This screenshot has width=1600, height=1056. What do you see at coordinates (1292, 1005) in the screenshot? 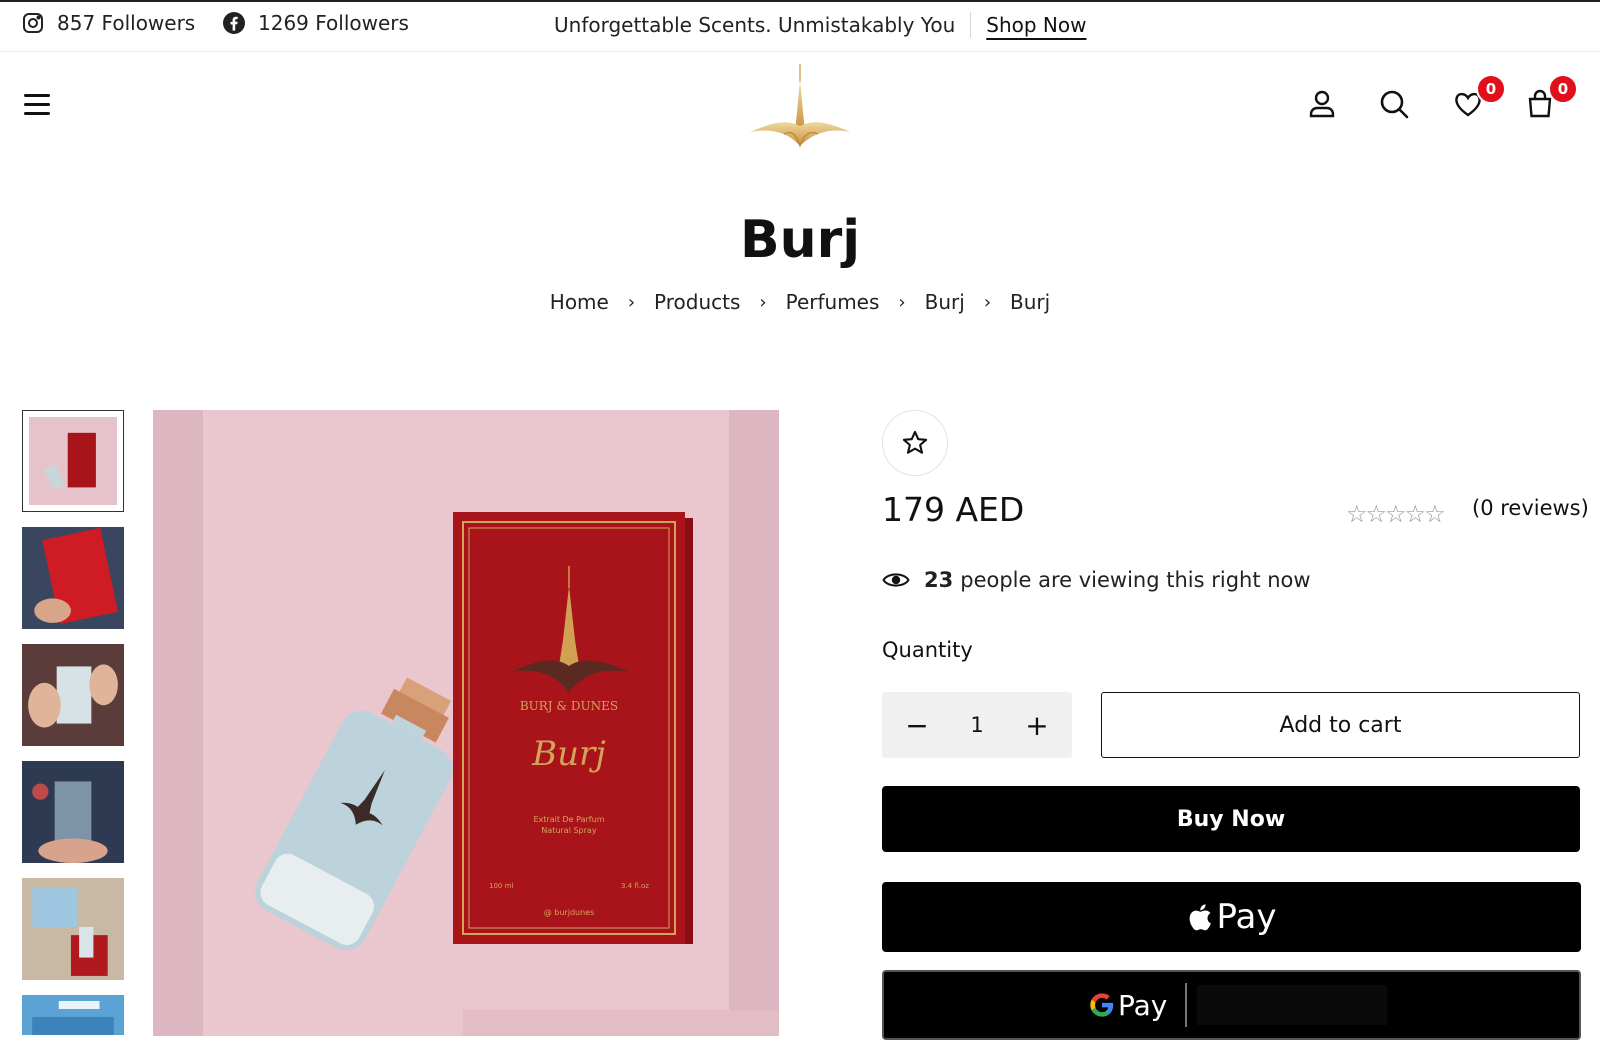
I see `google-pay-card-area` at bounding box center [1292, 1005].